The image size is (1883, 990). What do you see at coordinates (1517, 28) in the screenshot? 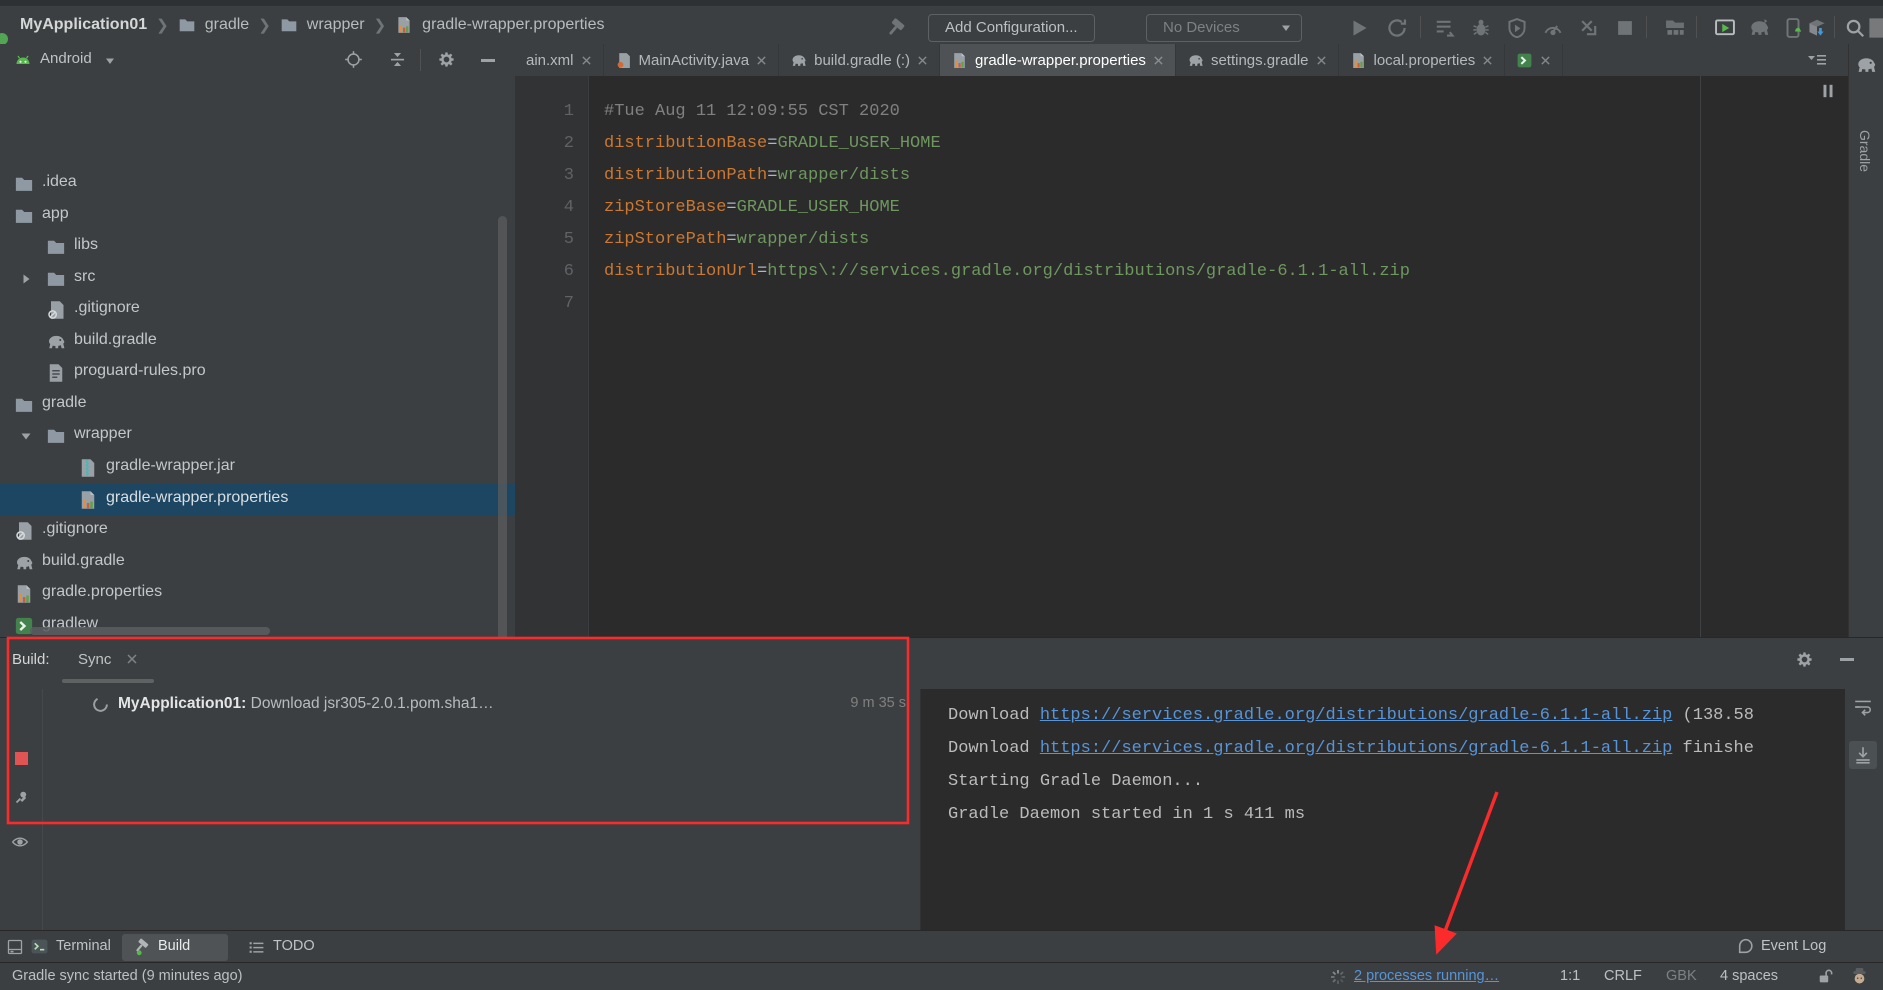
I see `shield-play-icon` at bounding box center [1517, 28].